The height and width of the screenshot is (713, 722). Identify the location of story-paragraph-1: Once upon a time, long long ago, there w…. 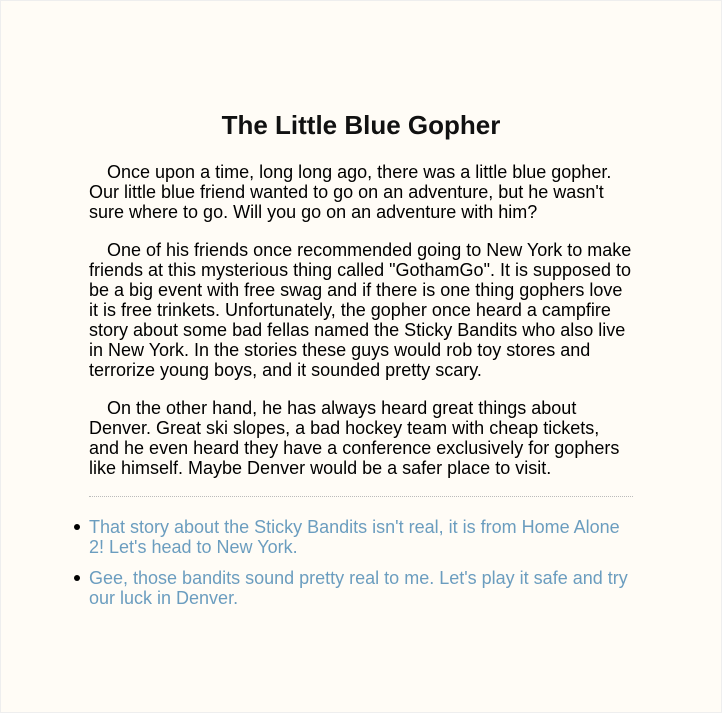
(350, 192).